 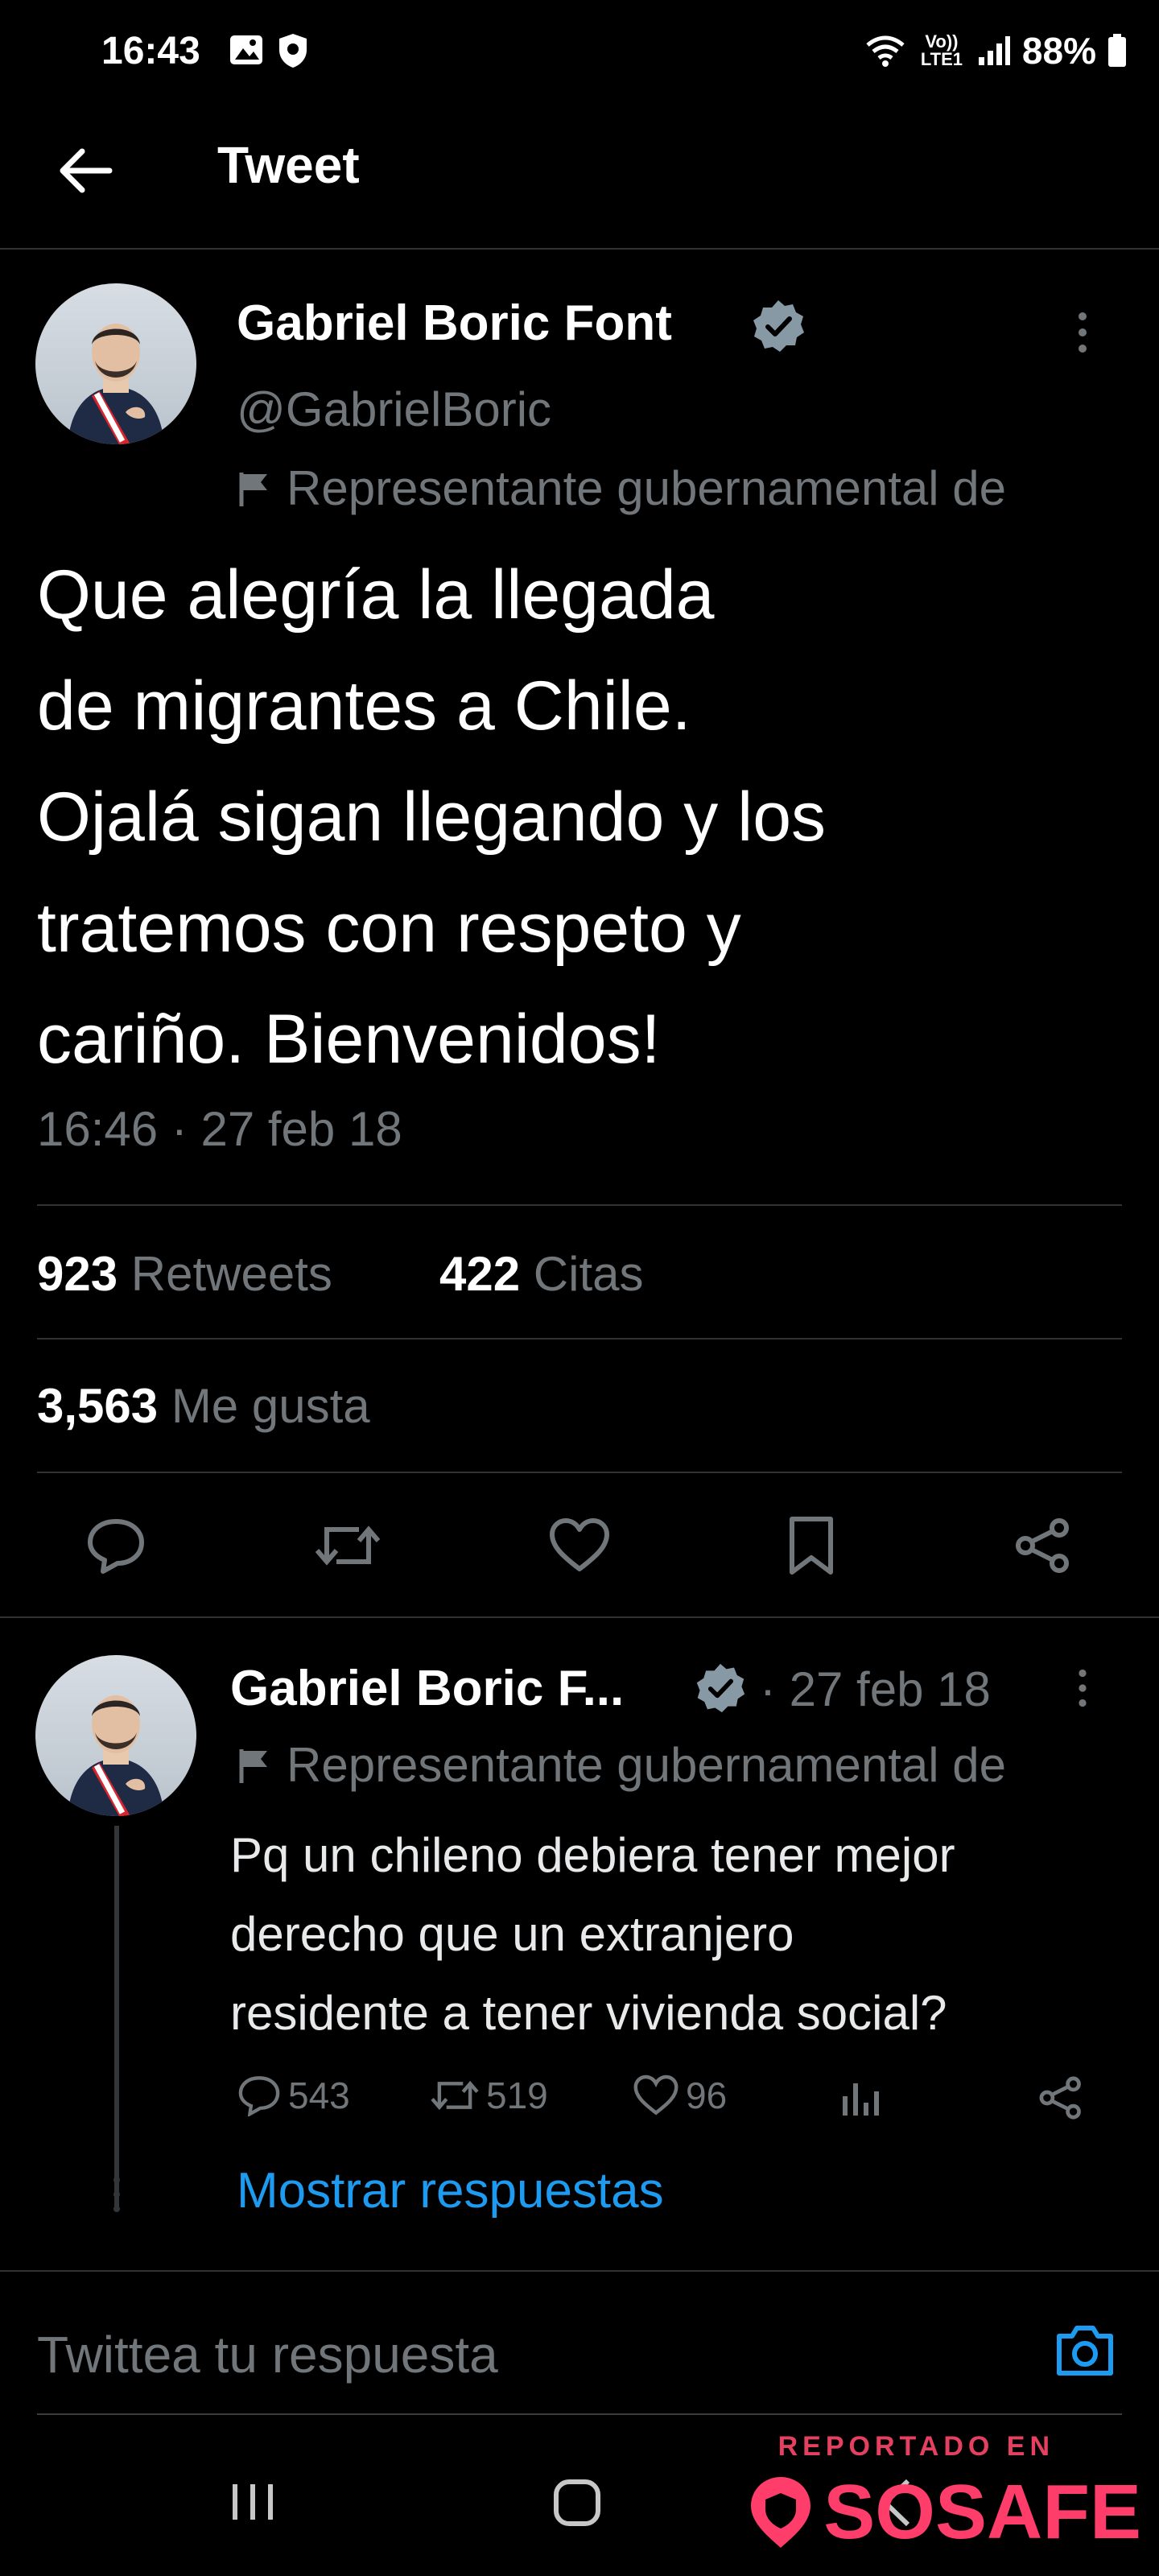 What do you see at coordinates (117, 2195) in the screenshot?
I see `thread-dots-icon` at bounding box center [117, 2195].